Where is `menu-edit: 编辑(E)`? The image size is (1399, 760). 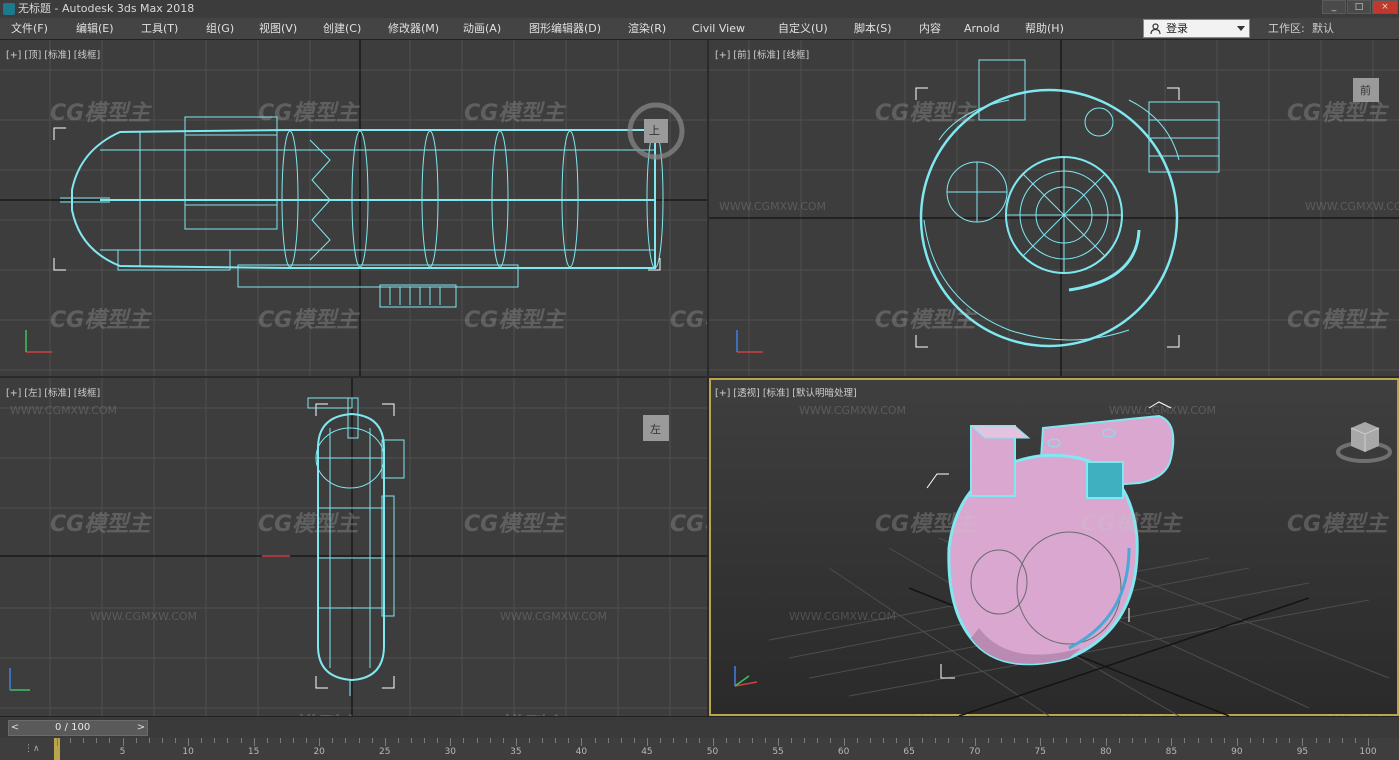 menu-edit: 编辑(E) is located at coordinates (95, 29).